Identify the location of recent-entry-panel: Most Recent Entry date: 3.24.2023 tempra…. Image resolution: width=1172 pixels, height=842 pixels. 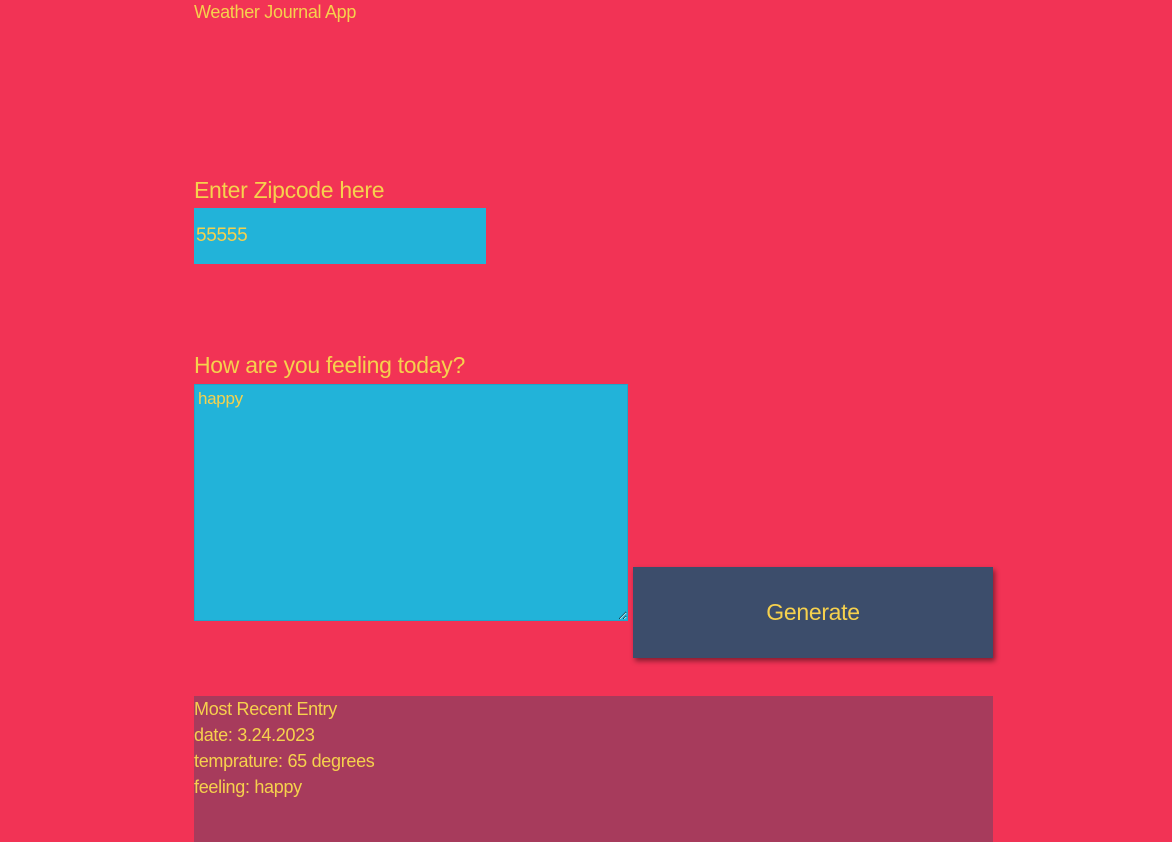
(593, 769).